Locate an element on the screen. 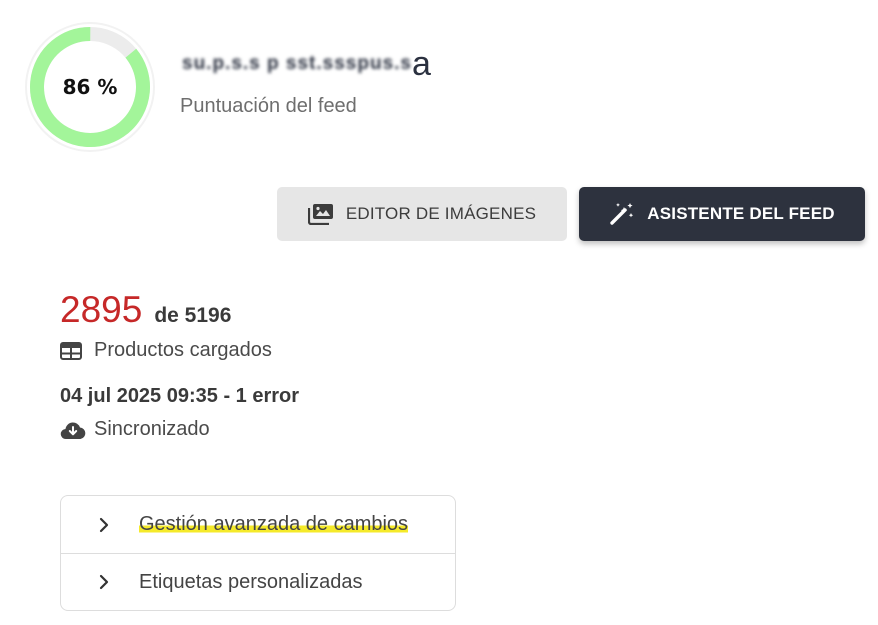  products-count: 2895 de 5196 is located at coordinates (145, 310).